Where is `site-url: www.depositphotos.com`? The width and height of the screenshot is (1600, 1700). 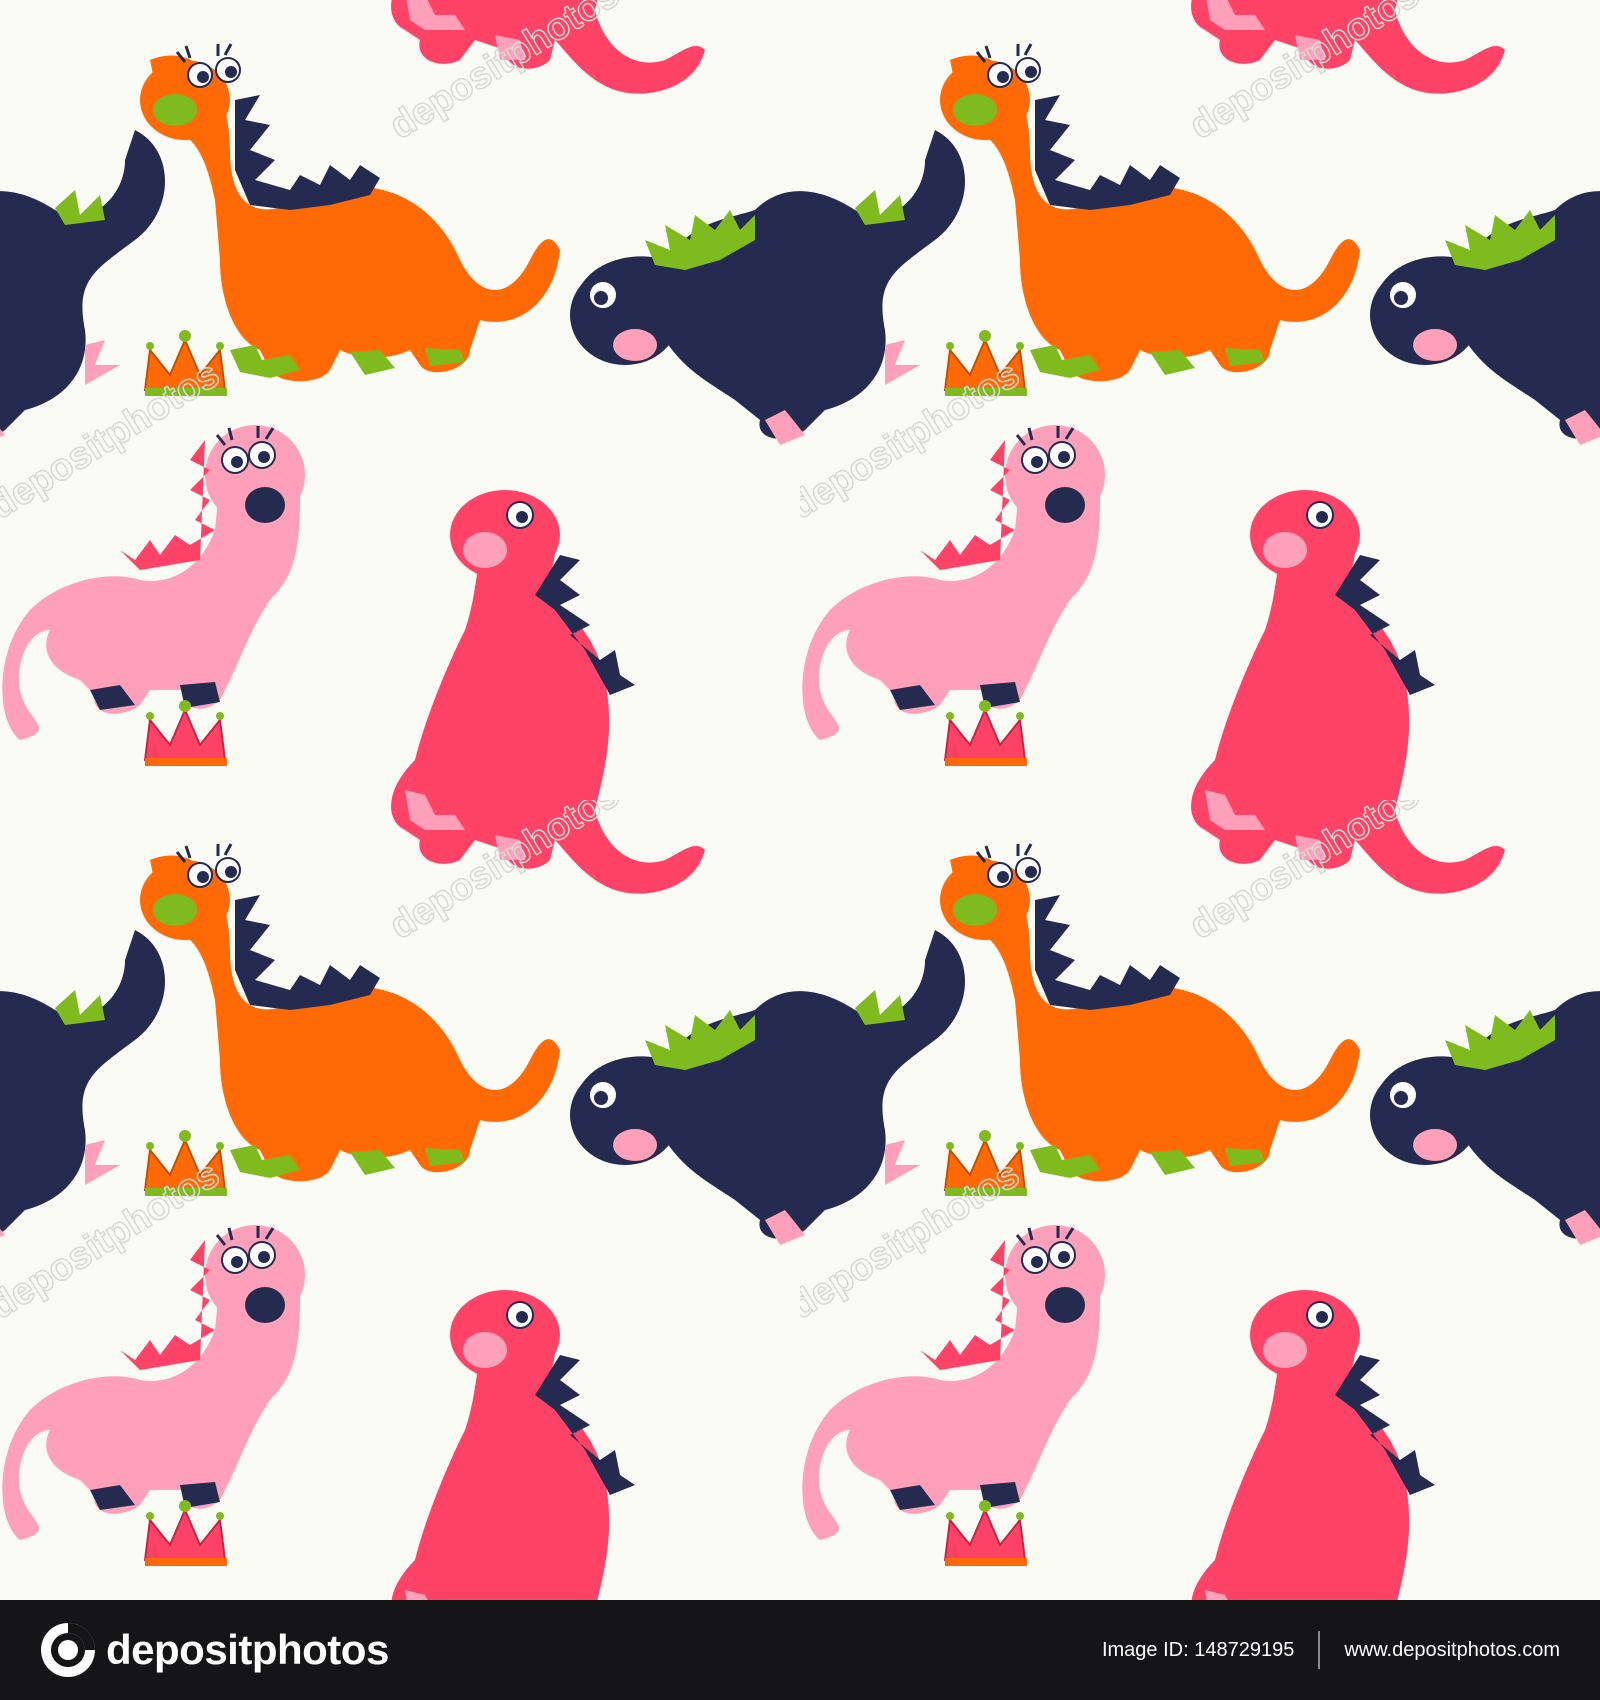 site-url: www.depositphotos.com is located at coordinates (1452, 1650).